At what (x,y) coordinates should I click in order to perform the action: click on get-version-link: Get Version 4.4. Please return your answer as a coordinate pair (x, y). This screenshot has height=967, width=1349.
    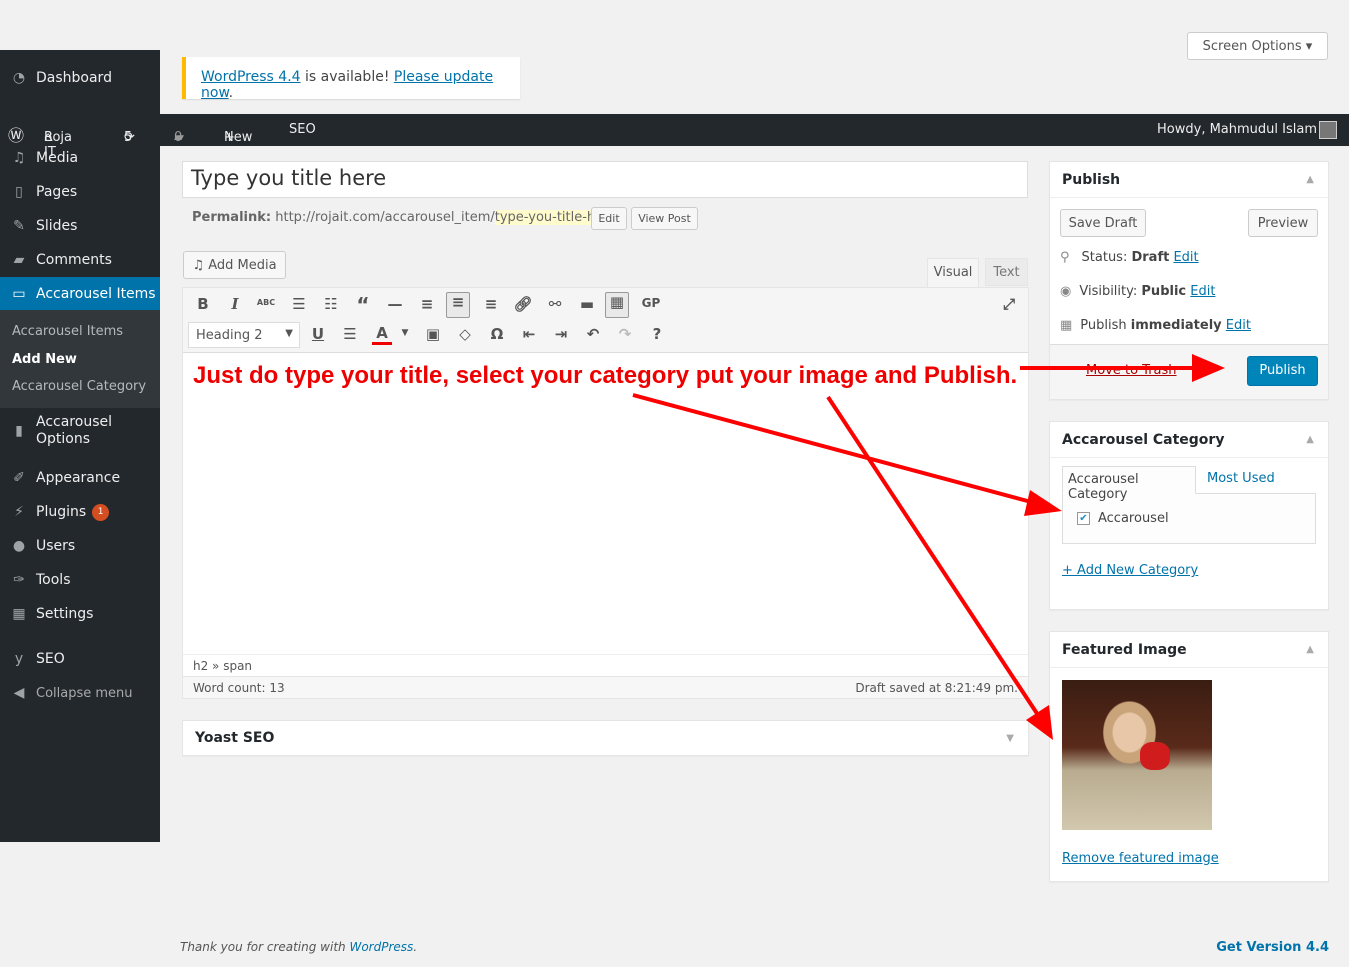
    Looking at the image, I should click on (1272, 947).